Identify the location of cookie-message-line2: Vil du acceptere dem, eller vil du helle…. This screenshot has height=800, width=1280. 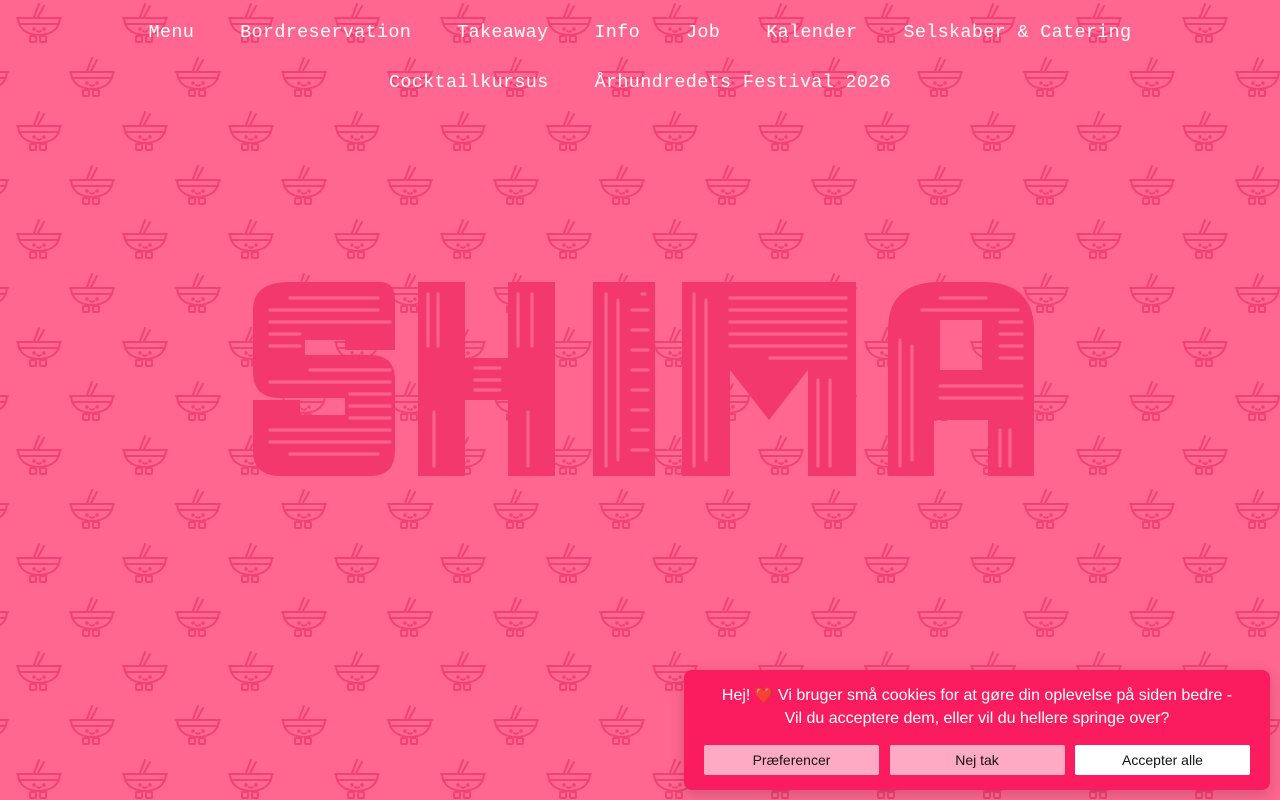
(977, 718).